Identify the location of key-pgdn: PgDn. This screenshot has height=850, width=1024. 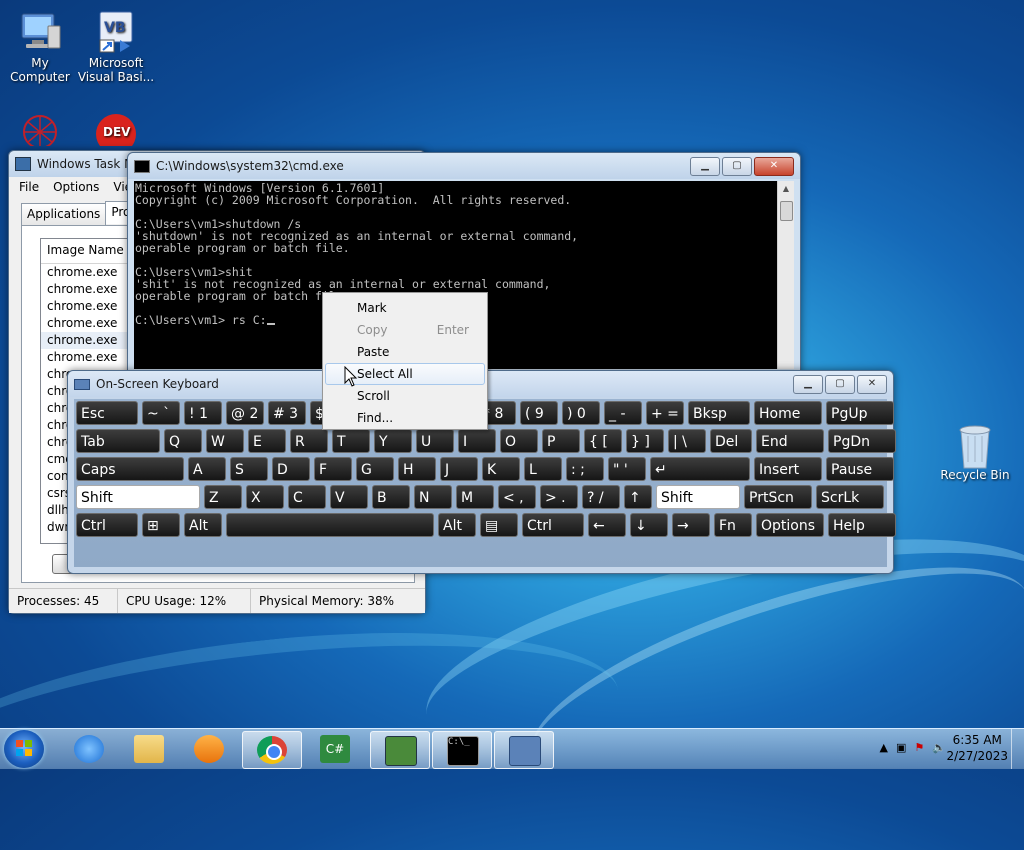
(862, 441).